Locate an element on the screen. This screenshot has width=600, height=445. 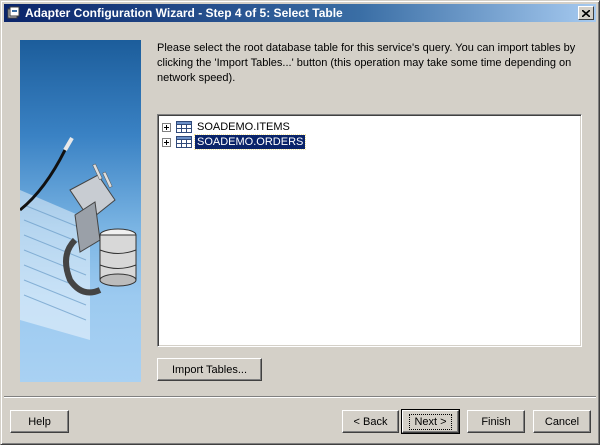
help-label: Help is located at coordinates (39, 421).